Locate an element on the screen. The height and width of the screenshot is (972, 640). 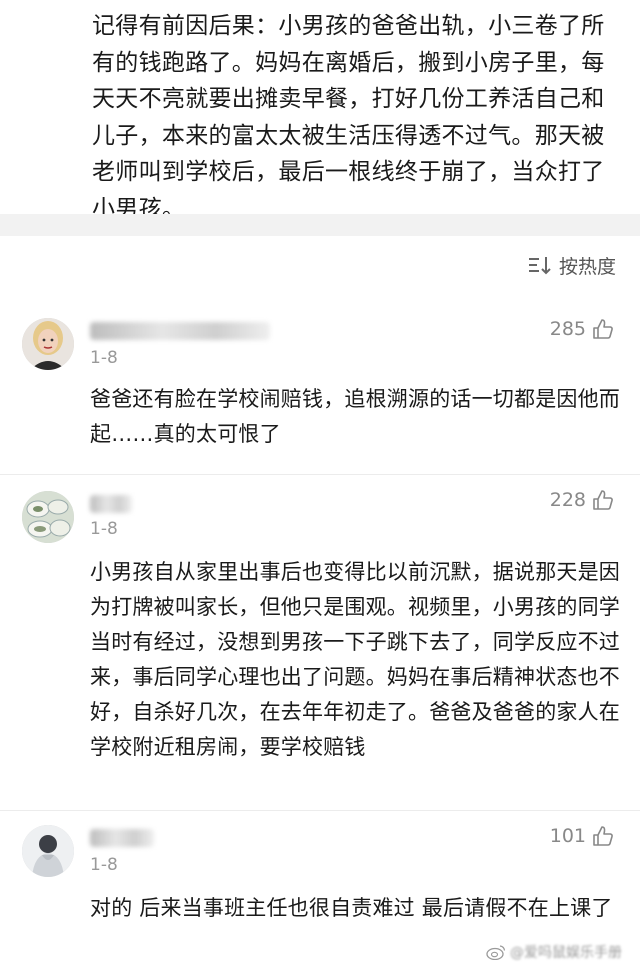
like-button: 228 is located at coordinates (582, 500).